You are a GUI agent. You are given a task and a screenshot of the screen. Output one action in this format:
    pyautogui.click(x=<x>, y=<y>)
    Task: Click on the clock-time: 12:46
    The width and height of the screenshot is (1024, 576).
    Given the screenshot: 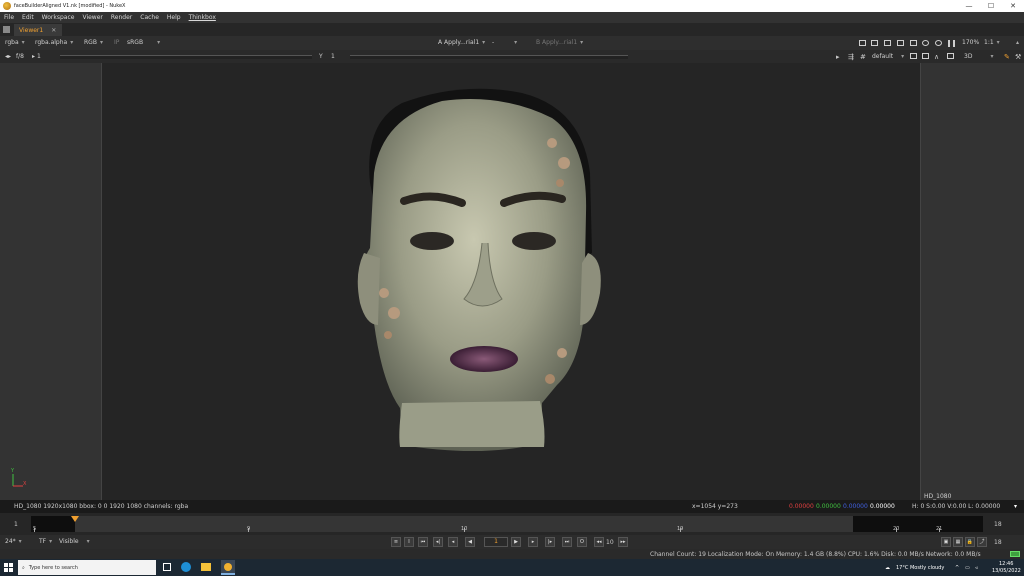 What is the action you would take?
    pyautogui.click(x=1006, y=564)
    